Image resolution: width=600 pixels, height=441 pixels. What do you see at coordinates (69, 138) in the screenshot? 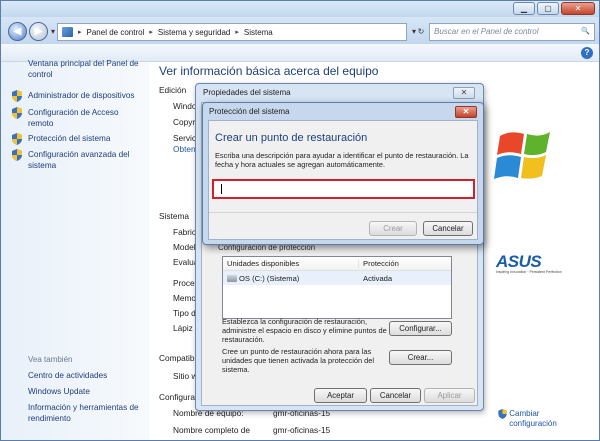
I see `sidebar-item-label: Protección del sistema` at bounding box center [69, 138].